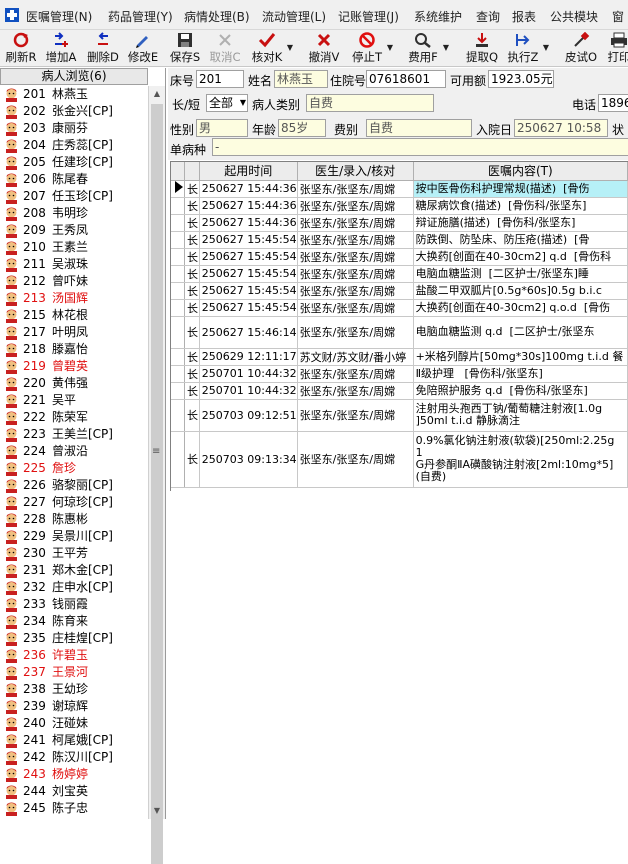 This screenshot has height=864, width=628. What do you see at coordinates (74, 298) in the screenshot?
I see `patient-list-item: 213 汤国辉` at bounding box center [74, 298].